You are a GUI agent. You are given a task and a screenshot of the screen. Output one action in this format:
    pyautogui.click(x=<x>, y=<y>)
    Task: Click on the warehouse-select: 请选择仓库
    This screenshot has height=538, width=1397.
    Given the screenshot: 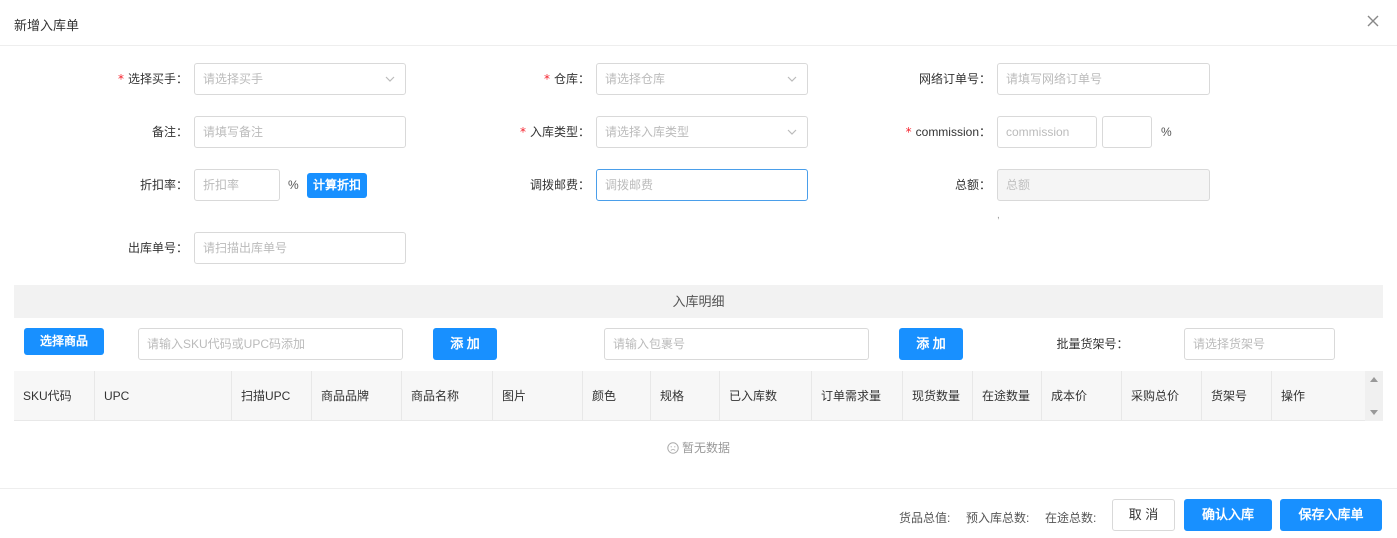 What is the action you would take?
    pyautogui.click(x=702, y=79)
    